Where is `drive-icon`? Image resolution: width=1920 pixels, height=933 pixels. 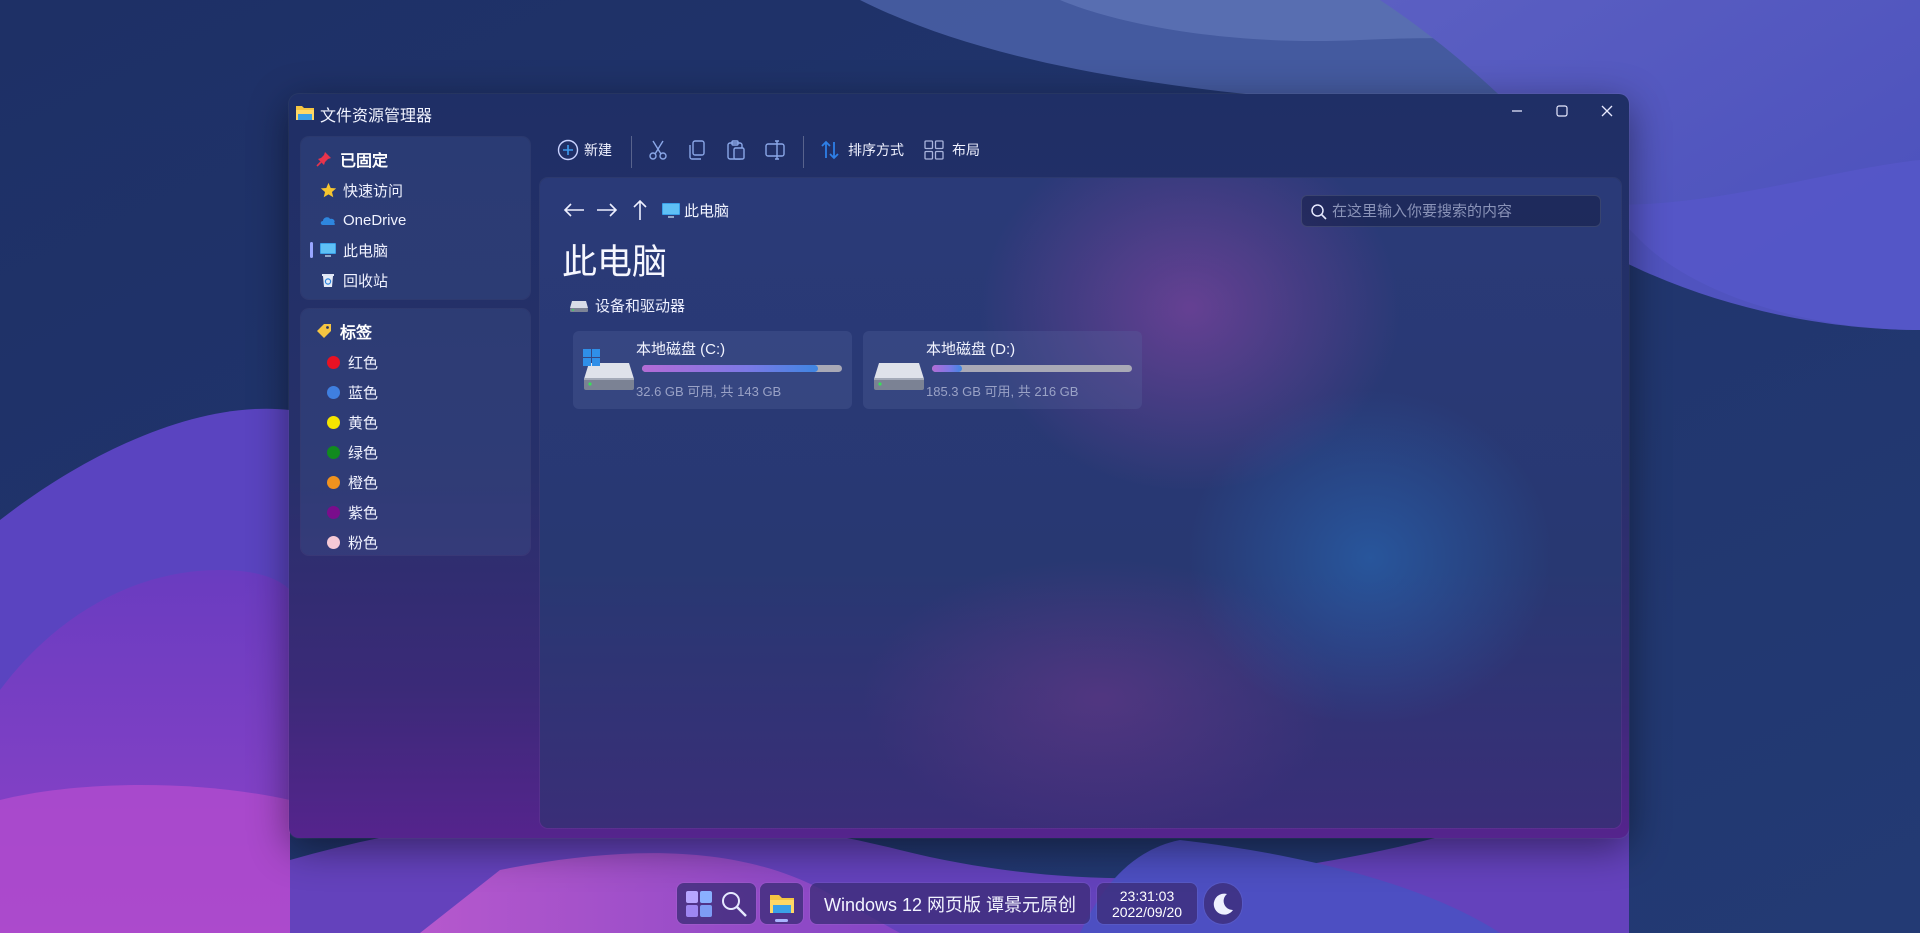
drive-icon is located at coordinates (579, 306).